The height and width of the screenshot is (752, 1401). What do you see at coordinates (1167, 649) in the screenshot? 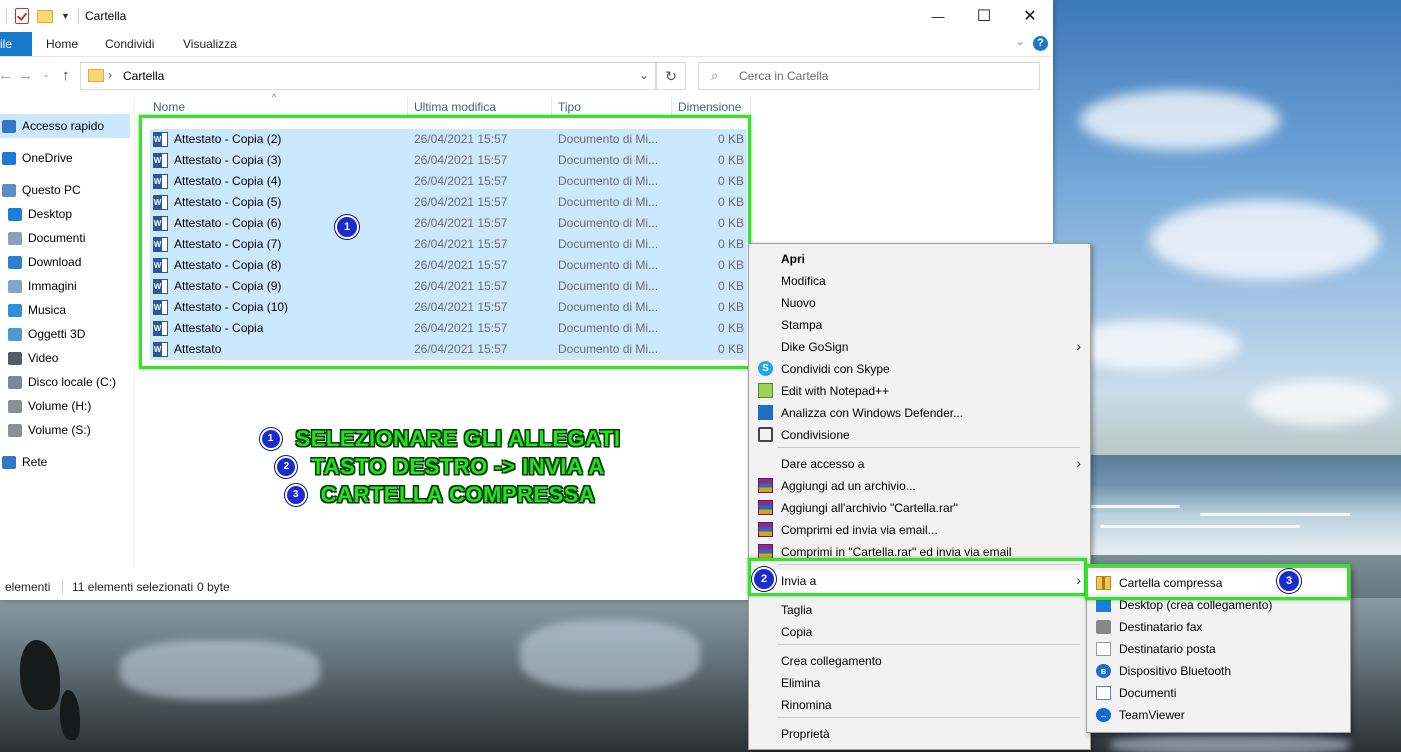
I see `send-to-label: Destinatario posta` at bounding box center [1167, 649].